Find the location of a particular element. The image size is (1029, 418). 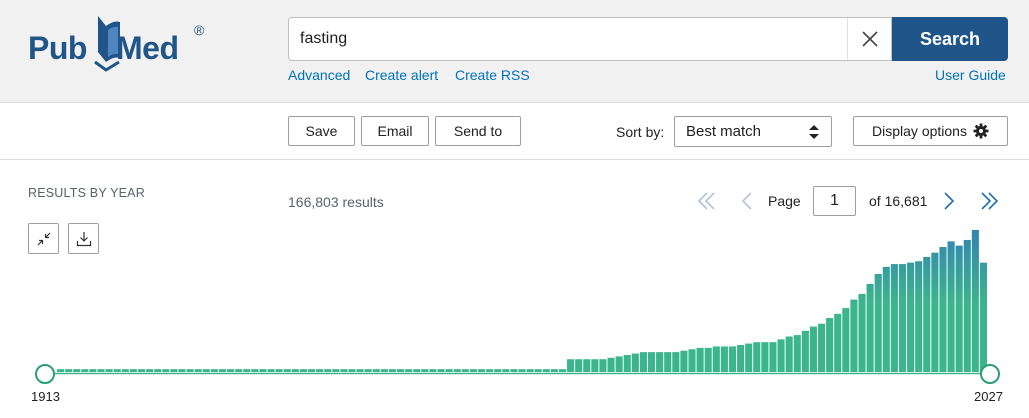

next-page-button is located at coordinates (949, 201).